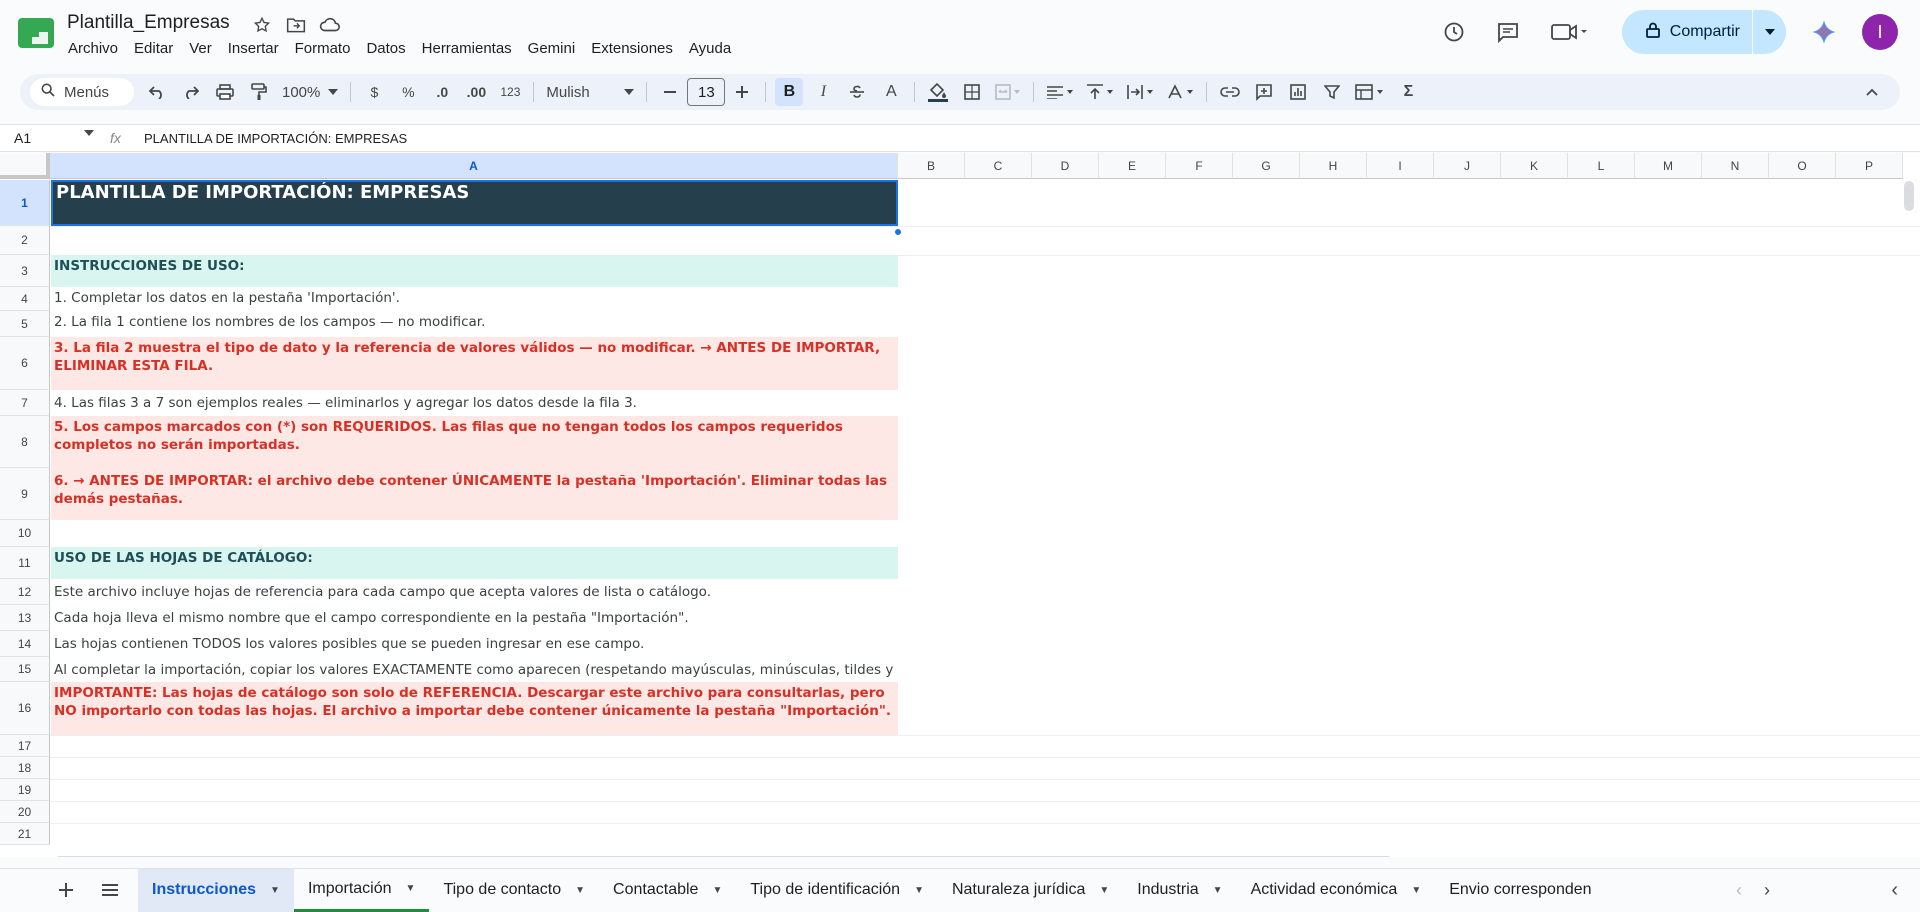  What do you see at coordinates (474, 271) in the screenshot?
I see `cell-a3: INSTRUCCIONES DE USO:` at bounding box center [474, 271].